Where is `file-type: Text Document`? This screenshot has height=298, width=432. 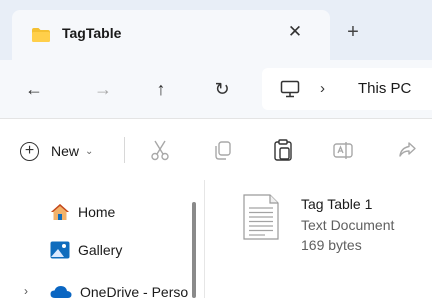 file-type: Text Document is located at coordinates (348, 225).